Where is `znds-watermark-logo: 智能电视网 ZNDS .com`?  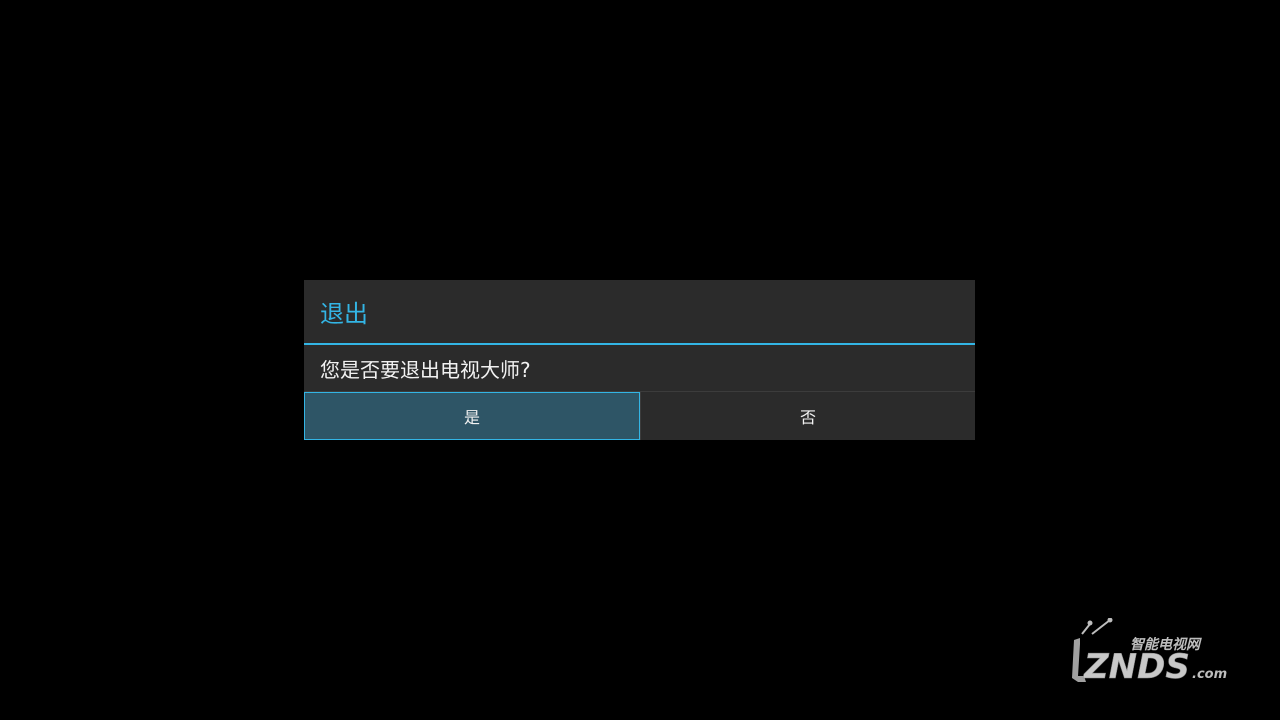
znds-watermark-logo: 智能电视网 ZNDS .com is located at coordinates (1149, 652).